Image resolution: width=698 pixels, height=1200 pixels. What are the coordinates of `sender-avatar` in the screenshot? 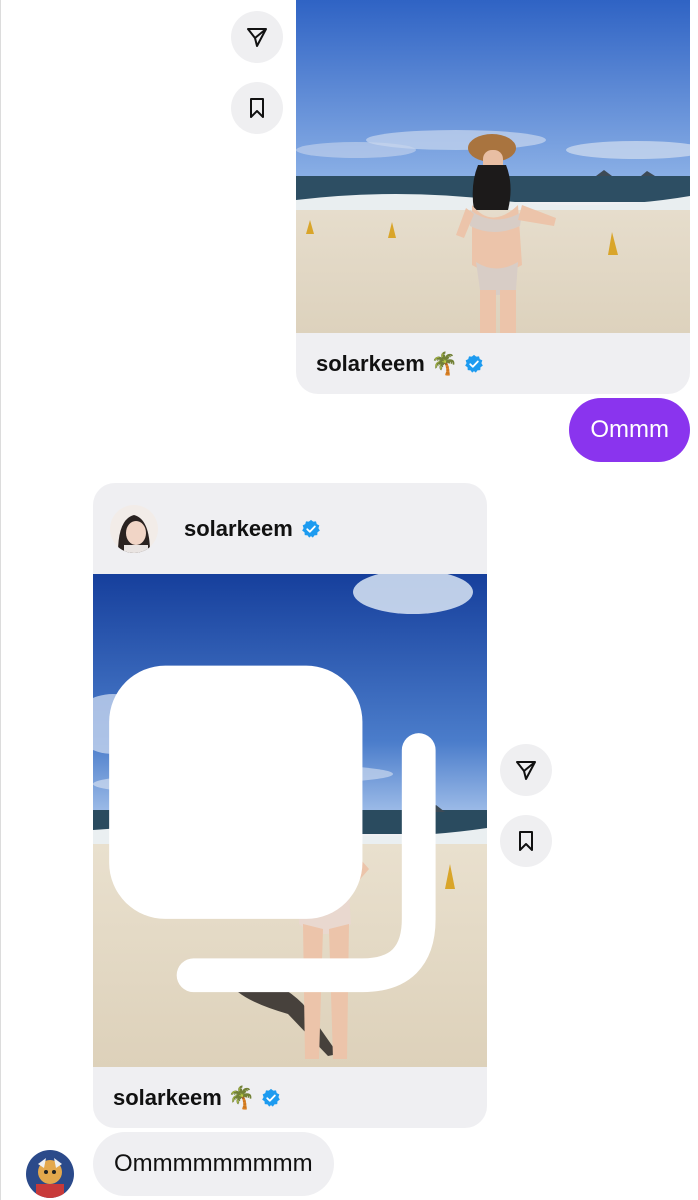 It's located at (50, 1174).